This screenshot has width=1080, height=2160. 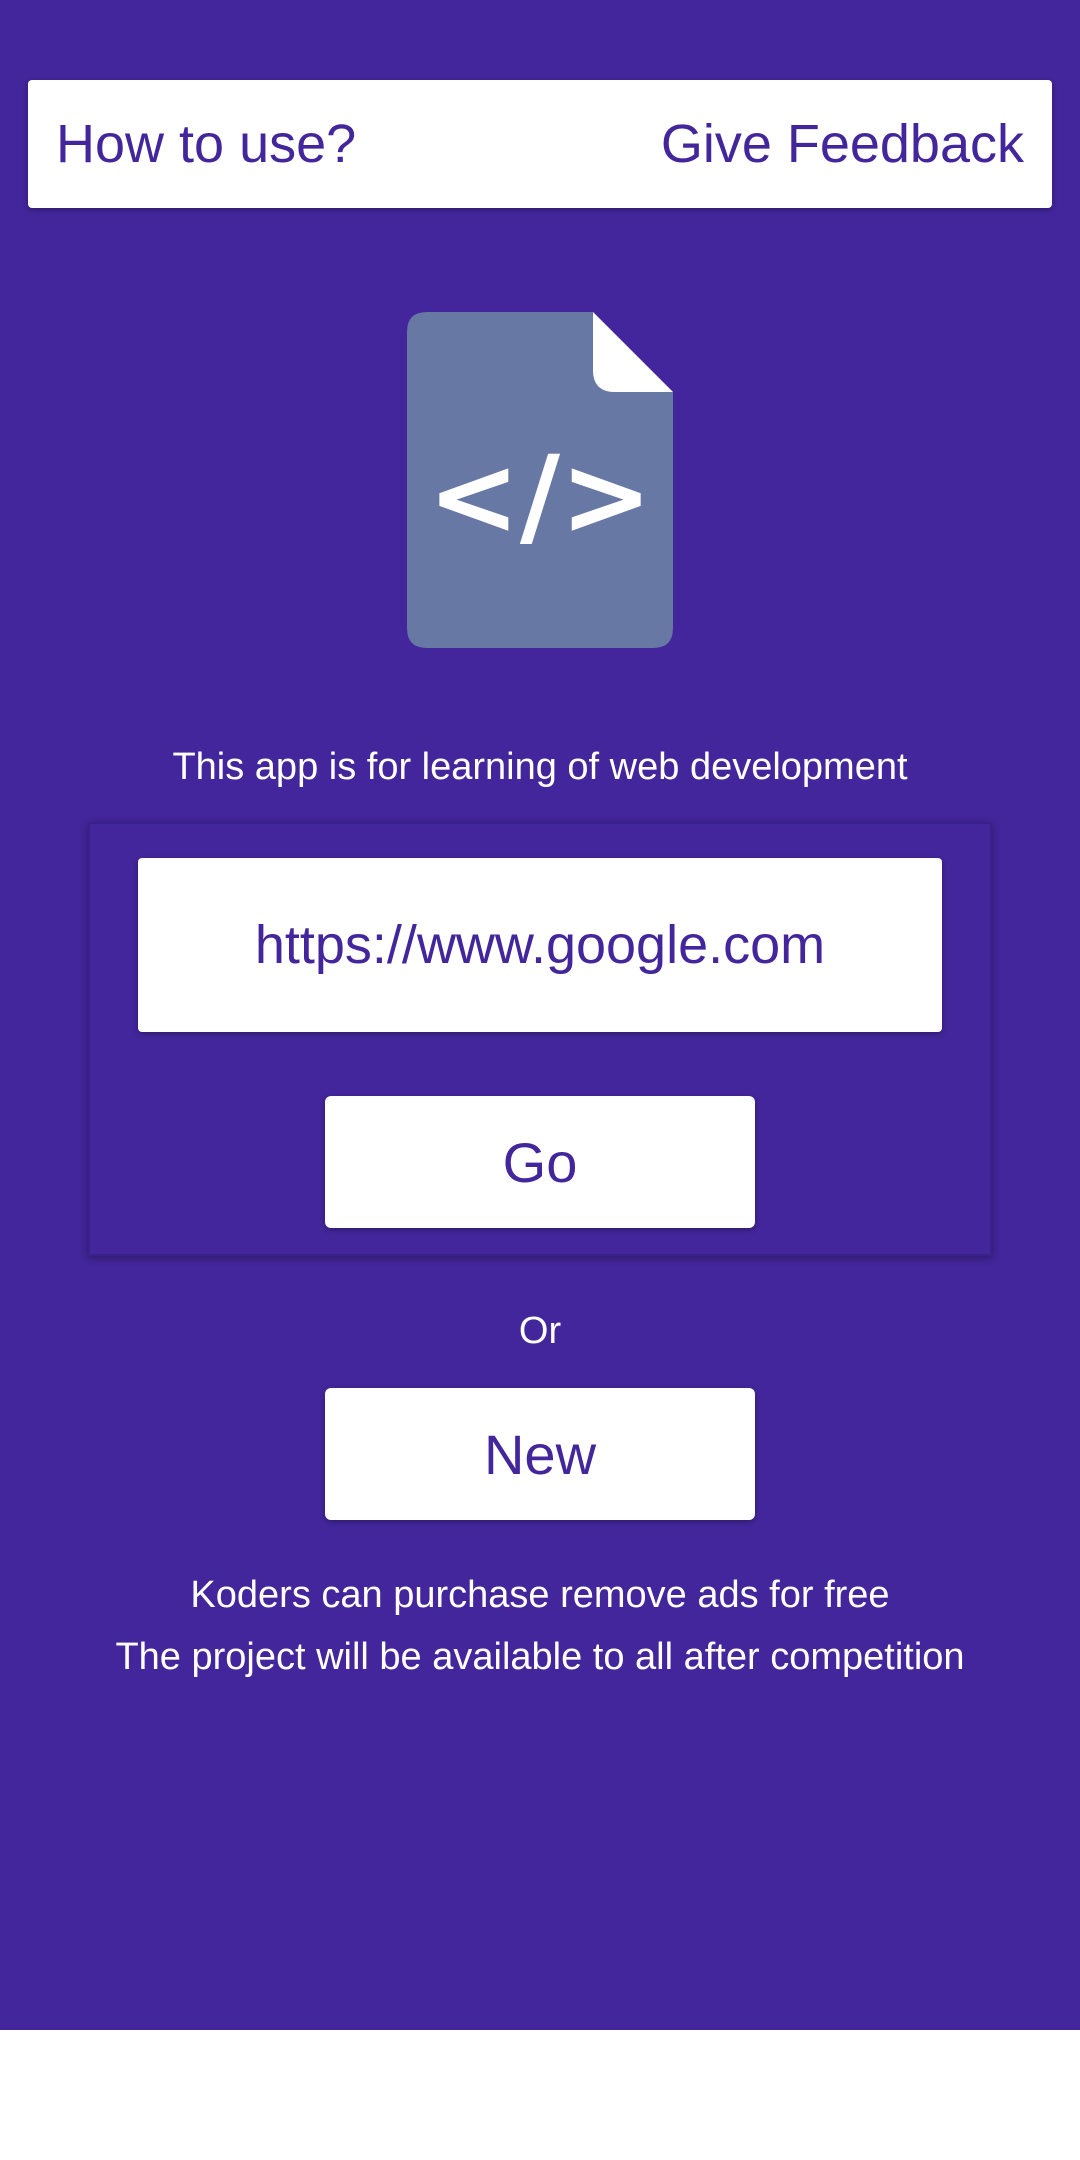 I want to click on go-button: Go, so click(x=540, y=1162).